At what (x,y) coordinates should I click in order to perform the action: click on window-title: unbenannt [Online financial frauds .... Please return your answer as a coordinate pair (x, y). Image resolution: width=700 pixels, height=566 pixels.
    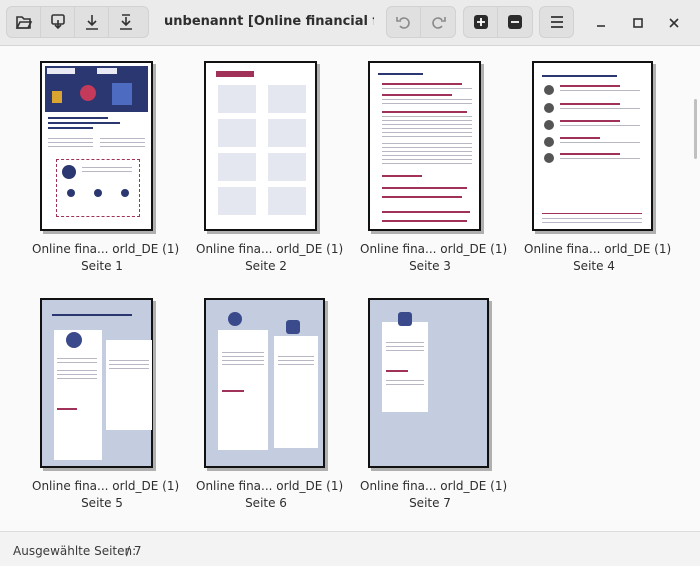
    Looking at the image, I should click on (269, 21).